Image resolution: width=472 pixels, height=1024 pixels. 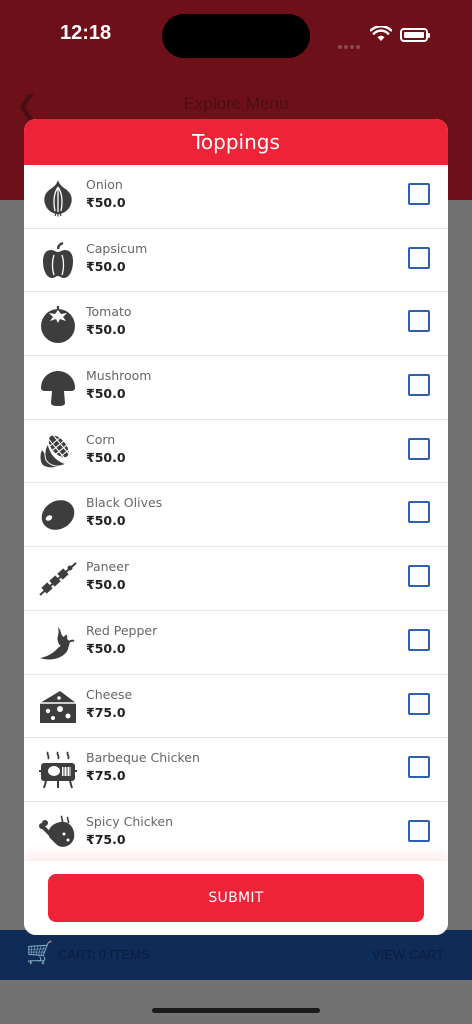 What do you see at coordinates (104, 184) in the screenshot?
I see `topping-name: Onion` at bounding box center [104, 184].